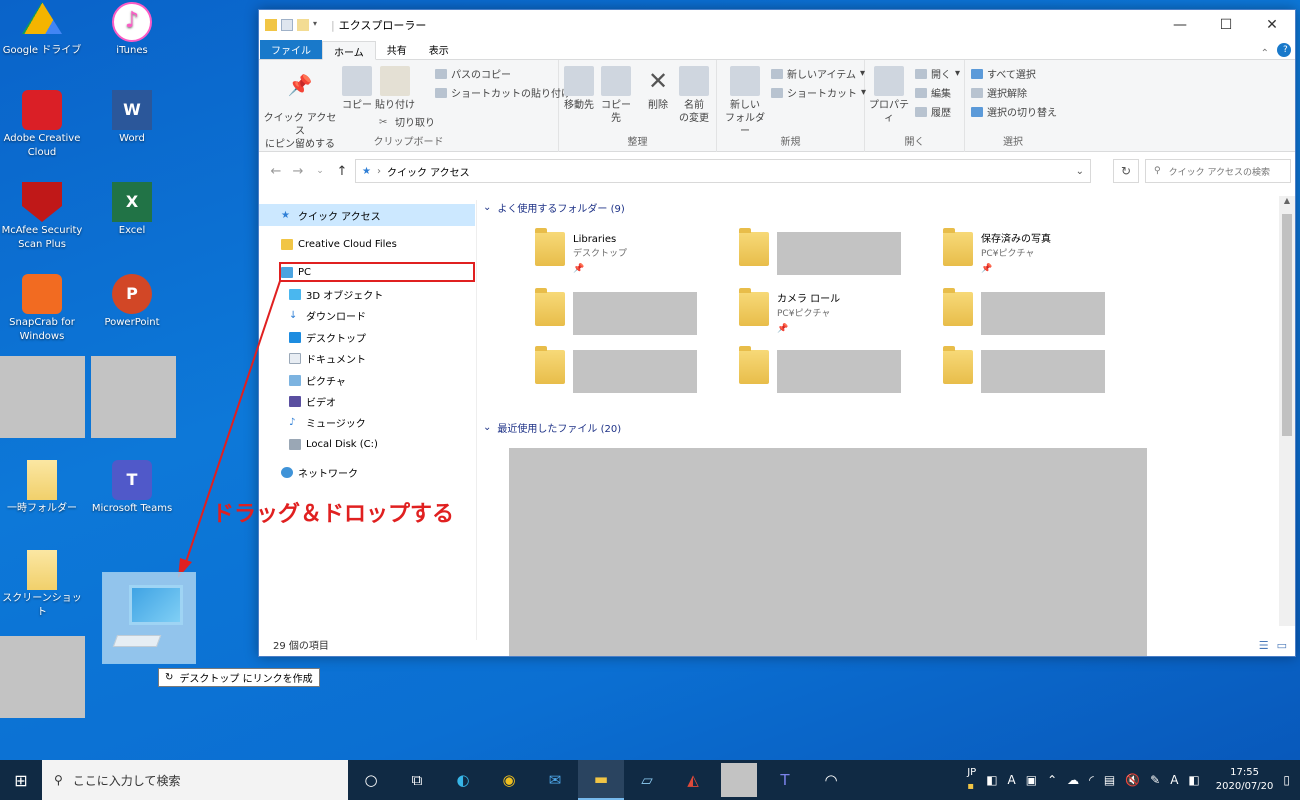 The image size is (1300, 800). What do you see at coordinates (739, 780) in the screenshot?
I see `redacted-taskbar-button` at bounding box center [739, 780].